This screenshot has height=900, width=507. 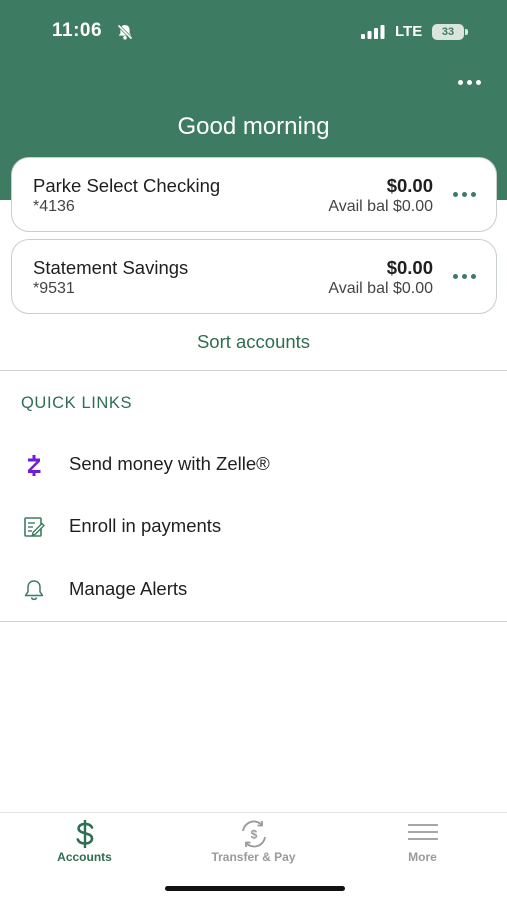 I want to click on battery-icon: 33, so click(x=448, y=32).